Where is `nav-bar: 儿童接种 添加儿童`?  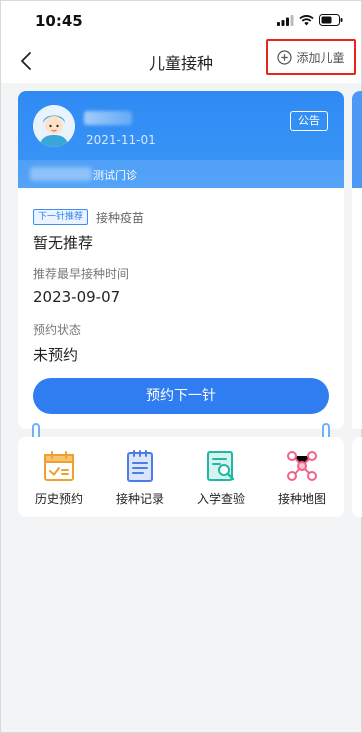
nav-bar: 儿童接种 添加儿童 is located at coordinates (181, 61).